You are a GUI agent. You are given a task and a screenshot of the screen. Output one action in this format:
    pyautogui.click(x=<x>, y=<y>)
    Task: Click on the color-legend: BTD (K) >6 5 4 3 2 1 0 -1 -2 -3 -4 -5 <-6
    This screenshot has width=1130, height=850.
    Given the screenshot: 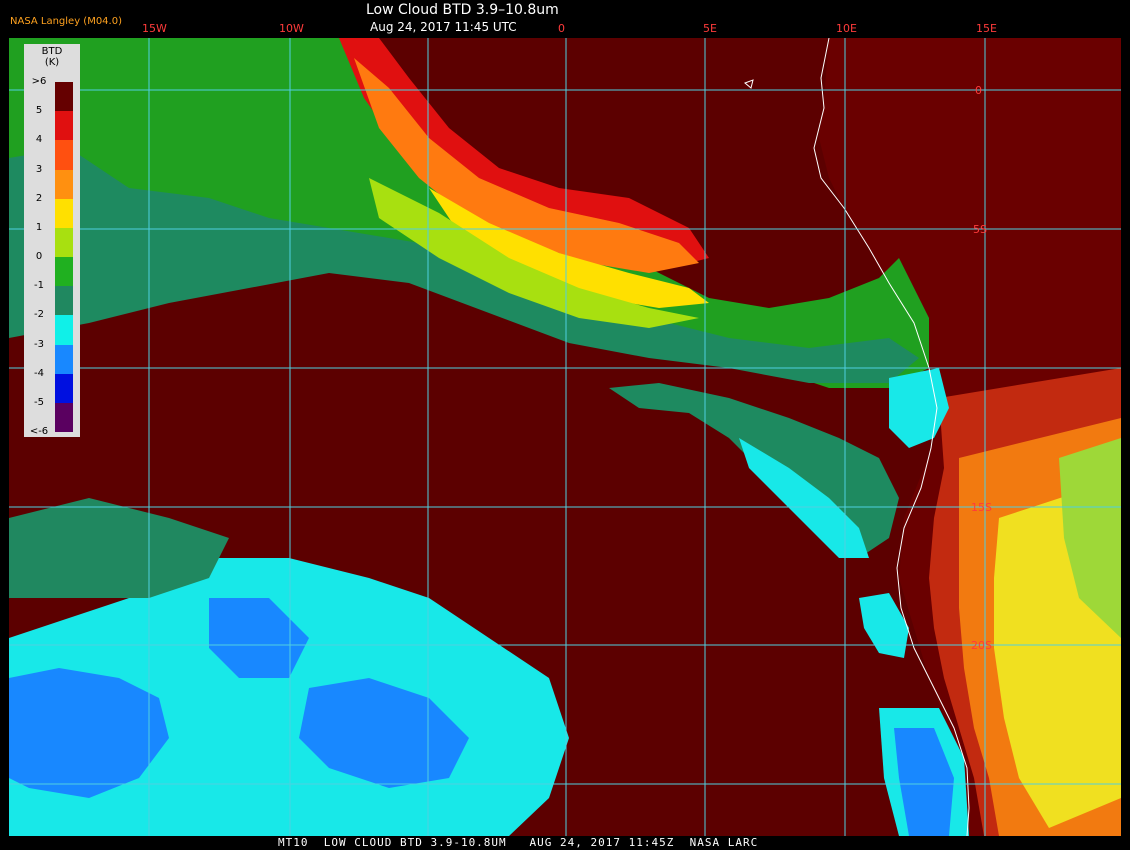 What is the action you would take?
    pyautogui.click(x=52, y=240)
    